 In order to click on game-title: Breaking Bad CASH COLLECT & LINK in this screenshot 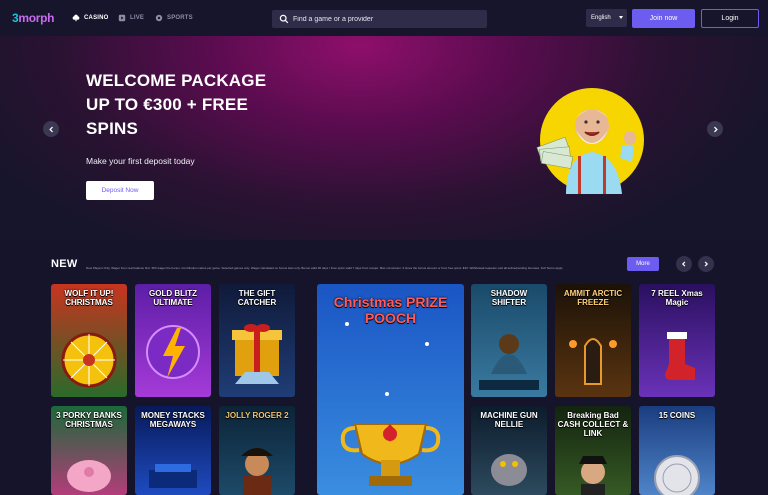, I will do `click(593, 424)`.